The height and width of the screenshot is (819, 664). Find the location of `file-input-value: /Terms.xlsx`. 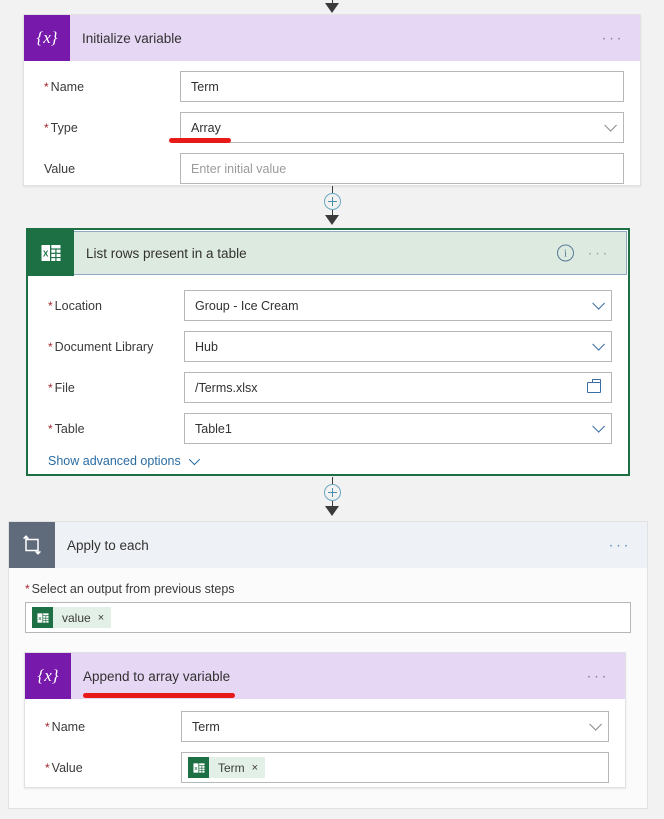

file-input-value: /Terms.xlsx is located at coordinates (226, 387).